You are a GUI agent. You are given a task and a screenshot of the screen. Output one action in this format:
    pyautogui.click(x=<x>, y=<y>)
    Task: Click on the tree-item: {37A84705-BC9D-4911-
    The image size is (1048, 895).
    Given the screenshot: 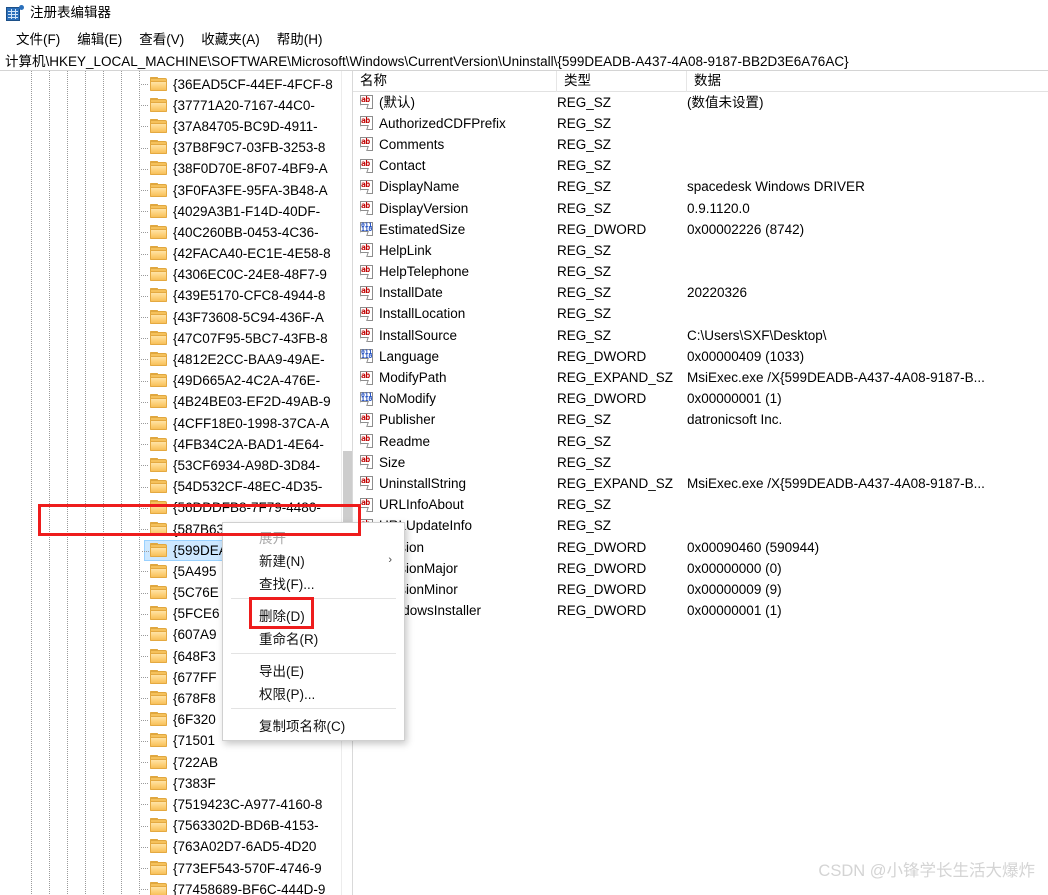 What is the action you would take?
    pyautogui.click(x=176, y=126)
    